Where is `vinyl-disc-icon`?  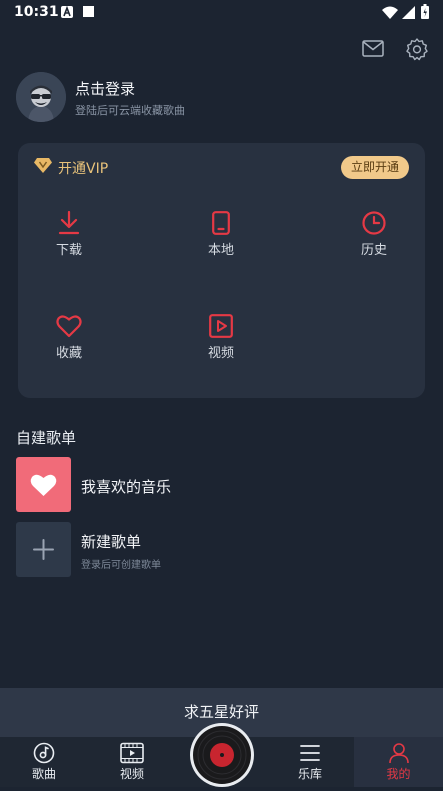 vinyl-disc-icon is located at coordinates (222, 755).